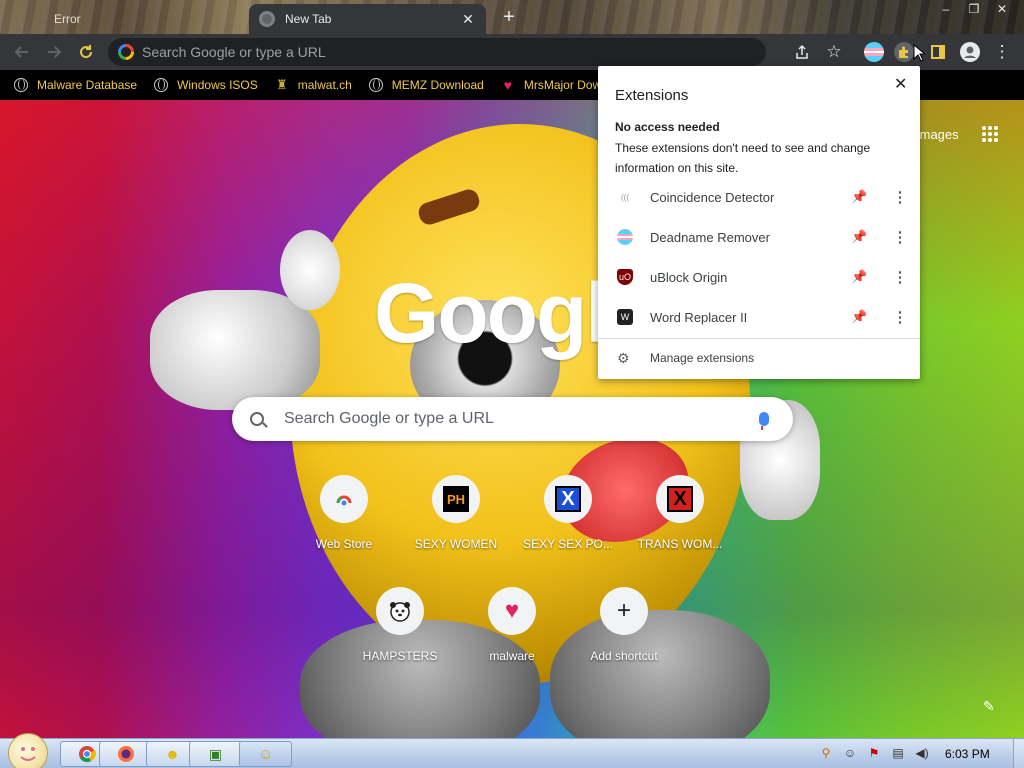 This screenshot has height=768, width=1024. Describe the element at coordinates (624, 611) in the screenshot. I see `shortcut-tile: +` at that location.